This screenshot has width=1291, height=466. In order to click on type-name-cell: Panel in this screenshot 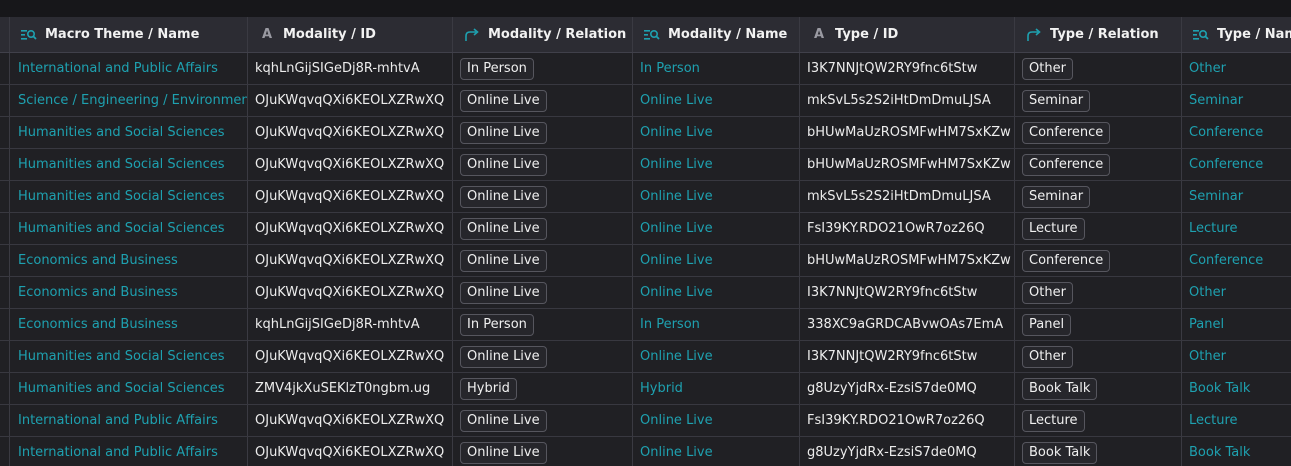, I will do `click(1236, 324)`.